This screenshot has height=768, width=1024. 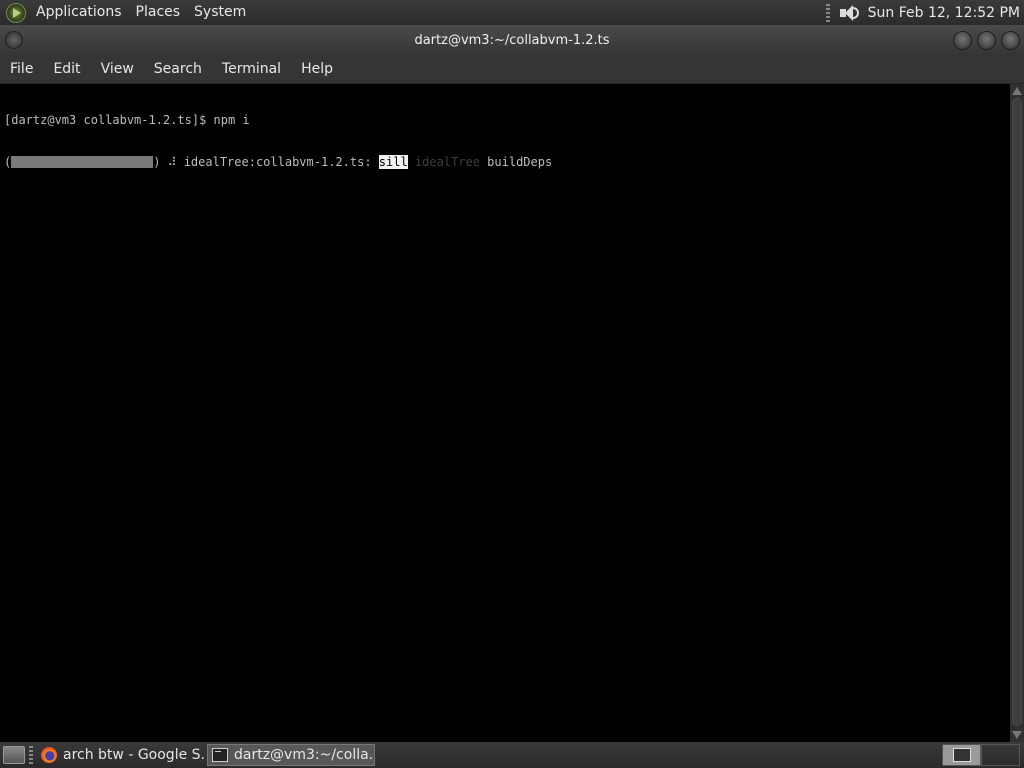 I want to click on menu-edit: Edit, so click(x=66, y=69).